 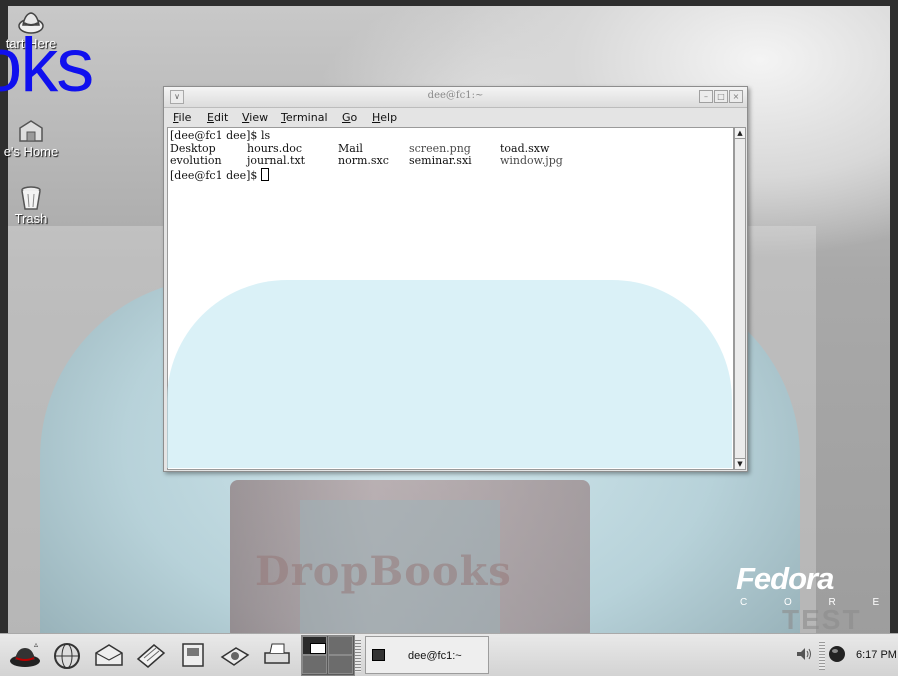 What do you see at coordinates (837, 656) in the screenshot?
I see `network-status-icon` at bounding box center [837, 656].